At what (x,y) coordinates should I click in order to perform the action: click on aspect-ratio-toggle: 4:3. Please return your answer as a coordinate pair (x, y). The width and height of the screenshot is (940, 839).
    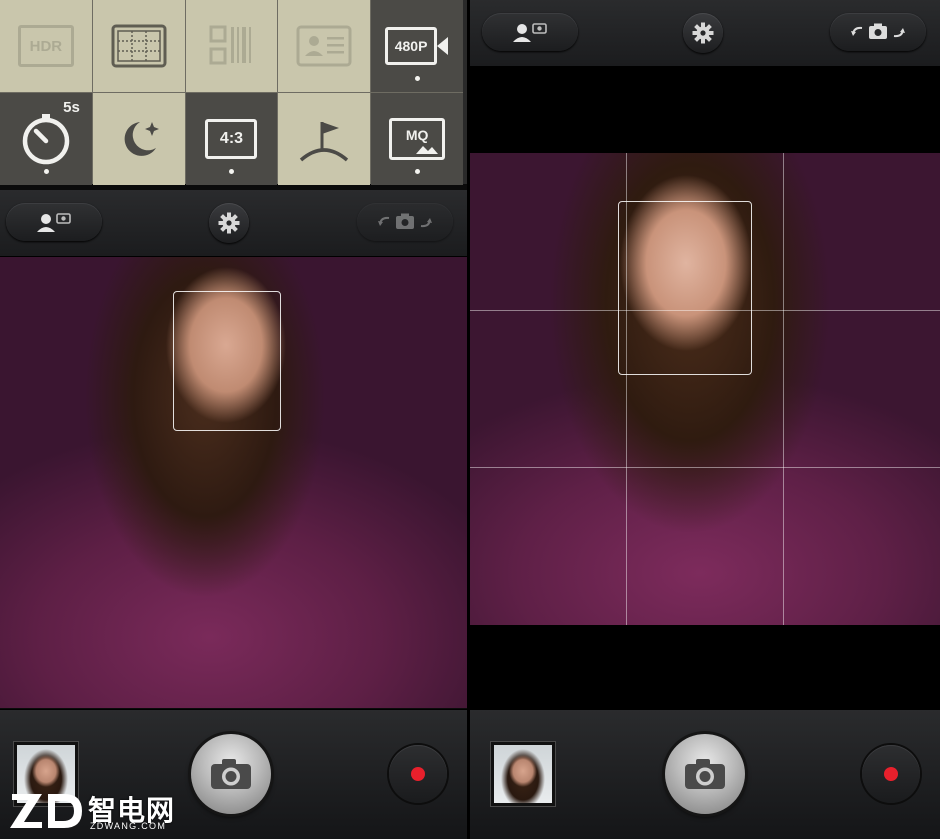
    Looking at the image, I should click on (231, 139).